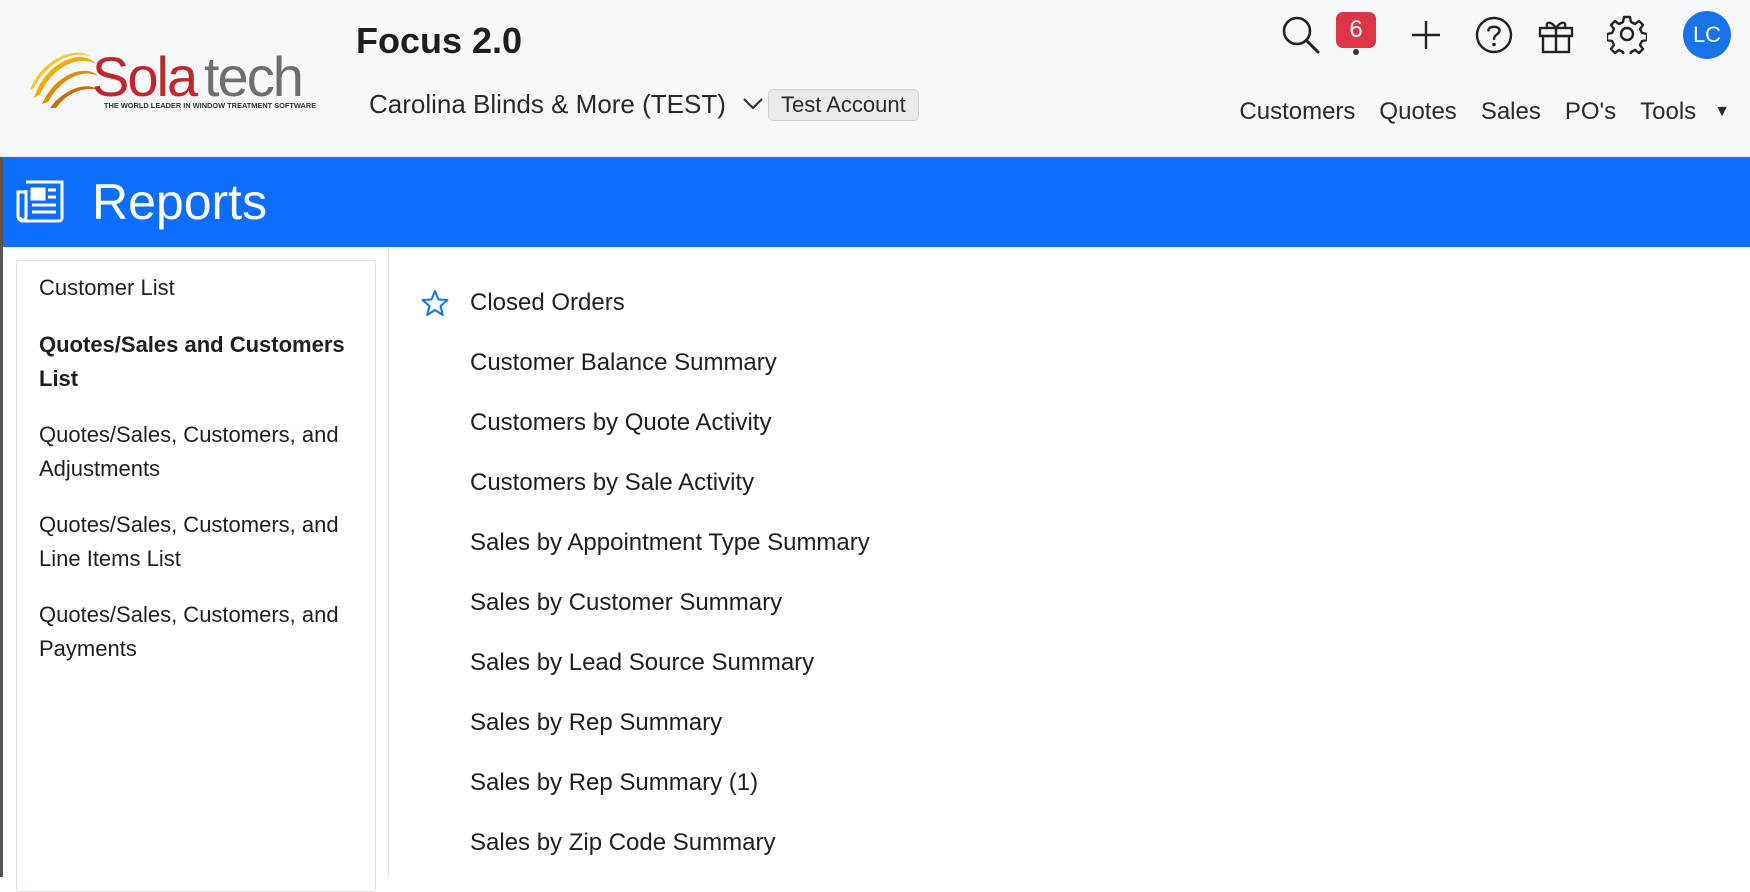  I want to click on gift-icon, so click(1556, 35).